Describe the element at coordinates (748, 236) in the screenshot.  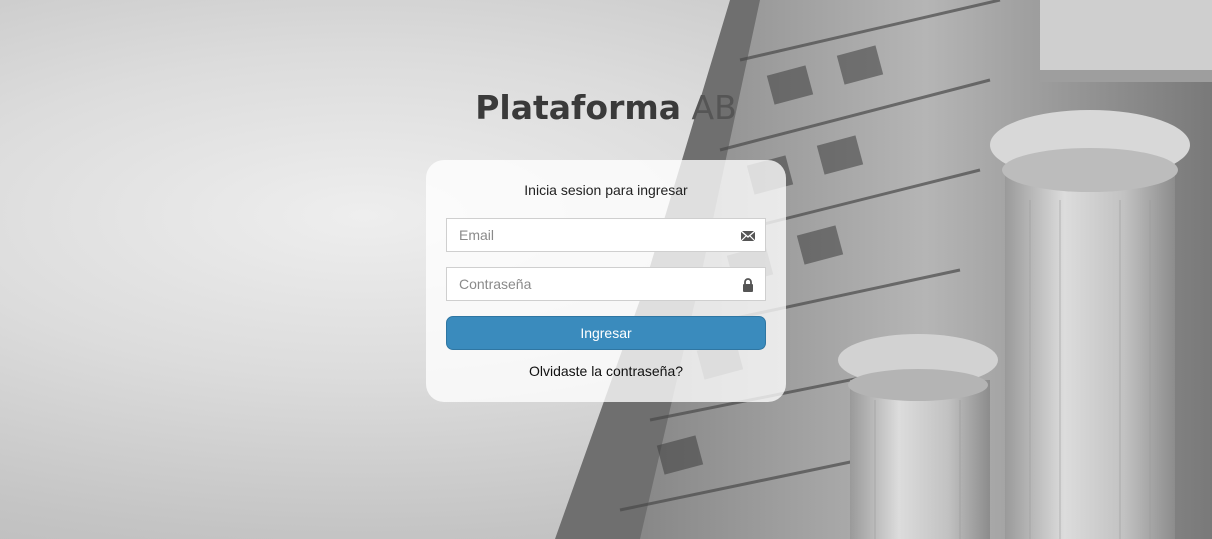
I see `envelope-icon` at that location.